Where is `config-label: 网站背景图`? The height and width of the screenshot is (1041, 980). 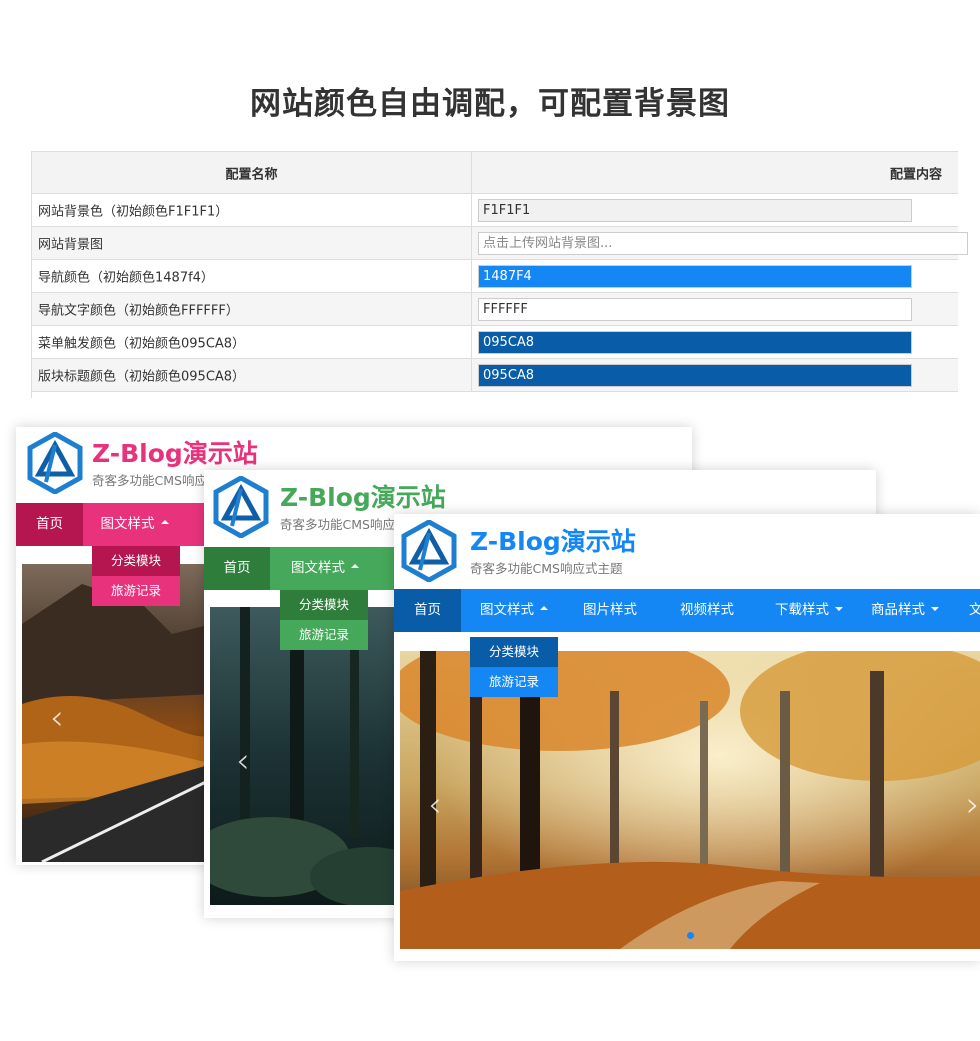 config-label: 网站背景图 is located at coordinates (71, 245).